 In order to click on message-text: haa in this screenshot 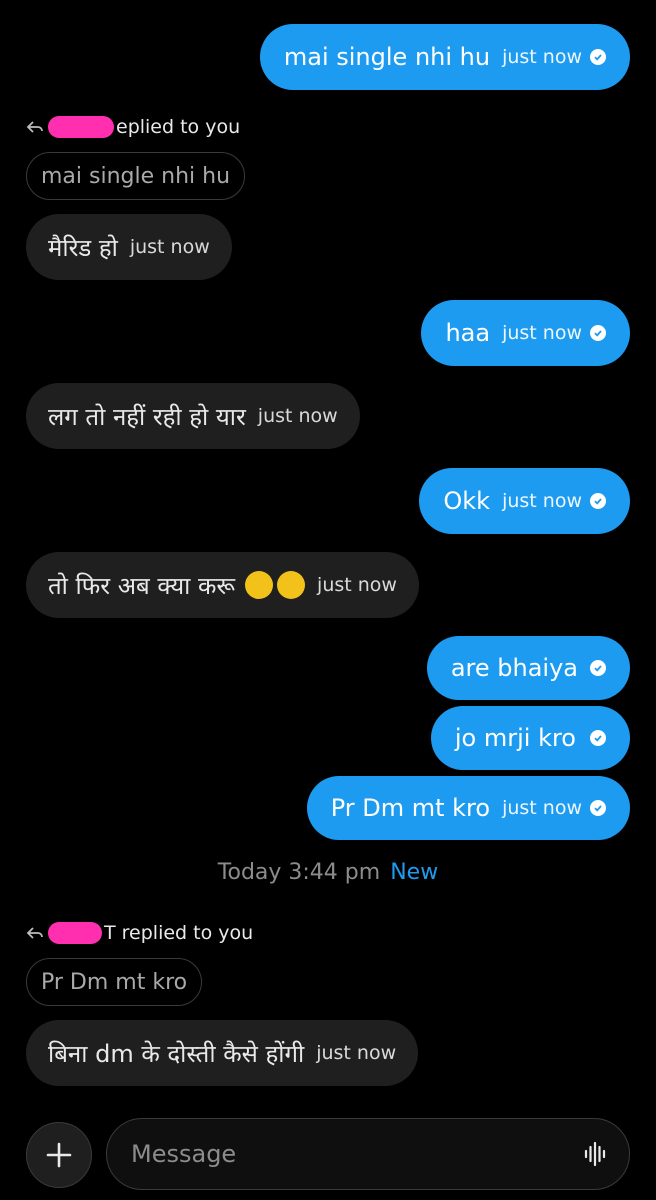, I will do `click(468, 333)`.